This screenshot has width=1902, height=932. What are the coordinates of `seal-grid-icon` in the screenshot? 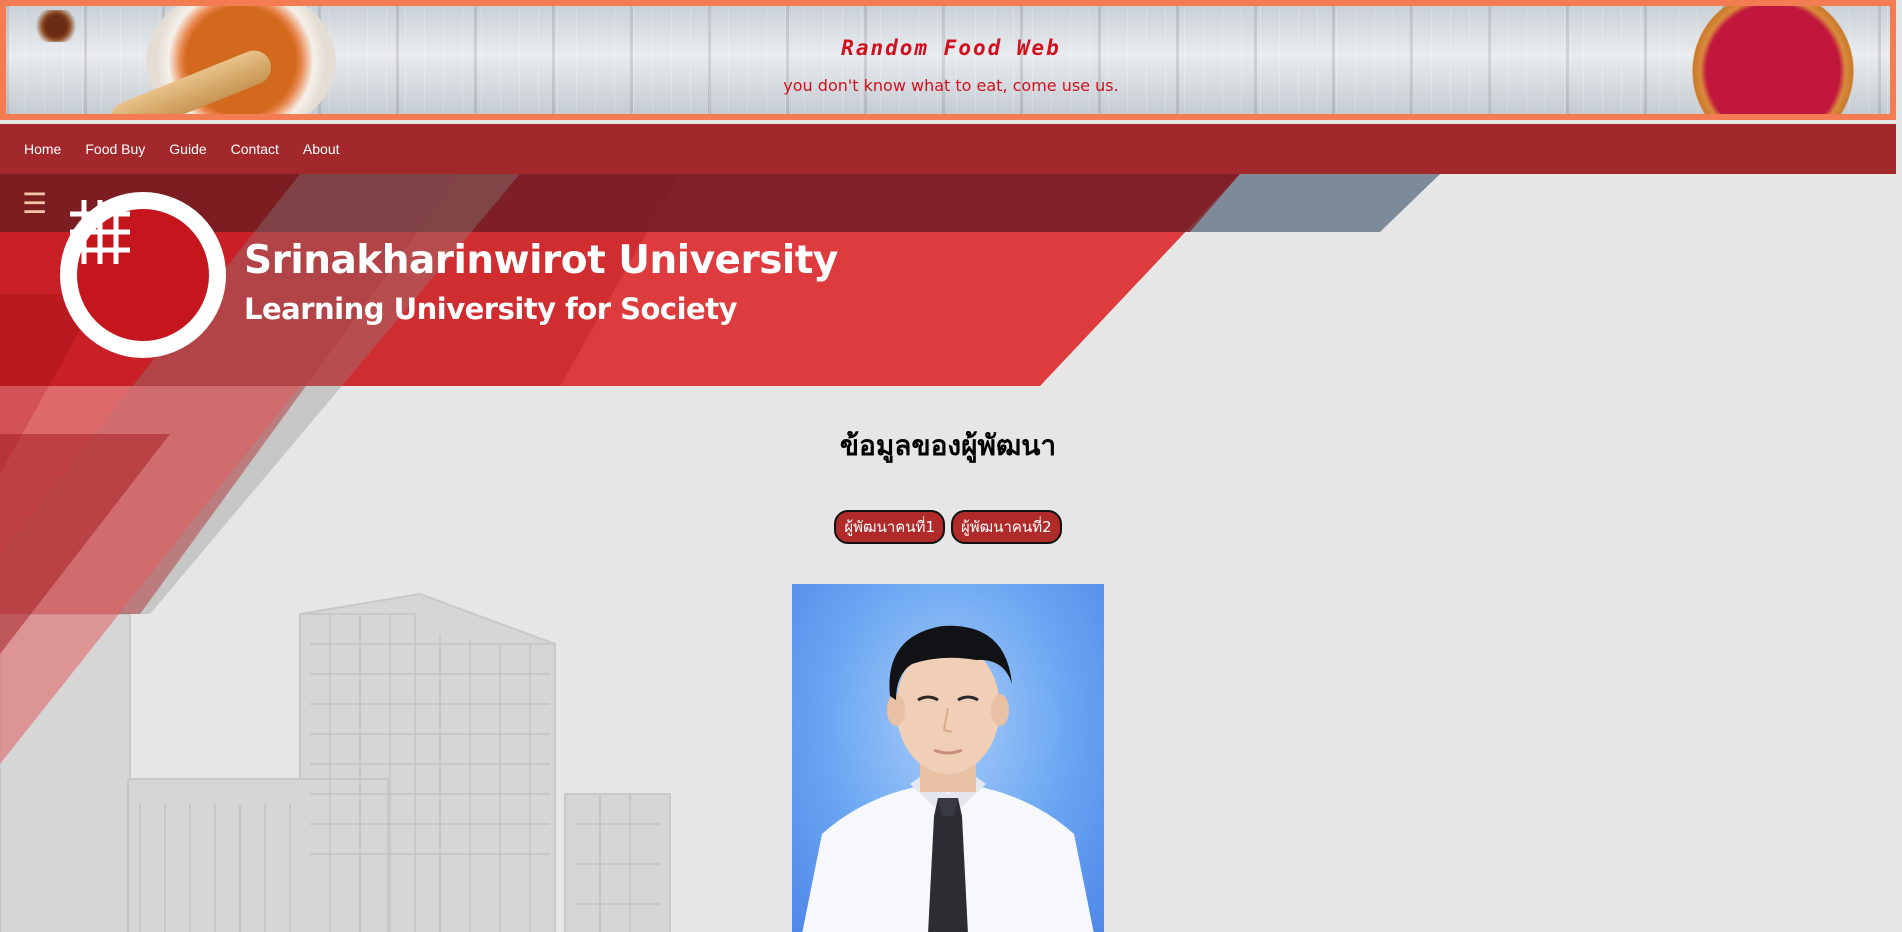 It's located at (100, 232).